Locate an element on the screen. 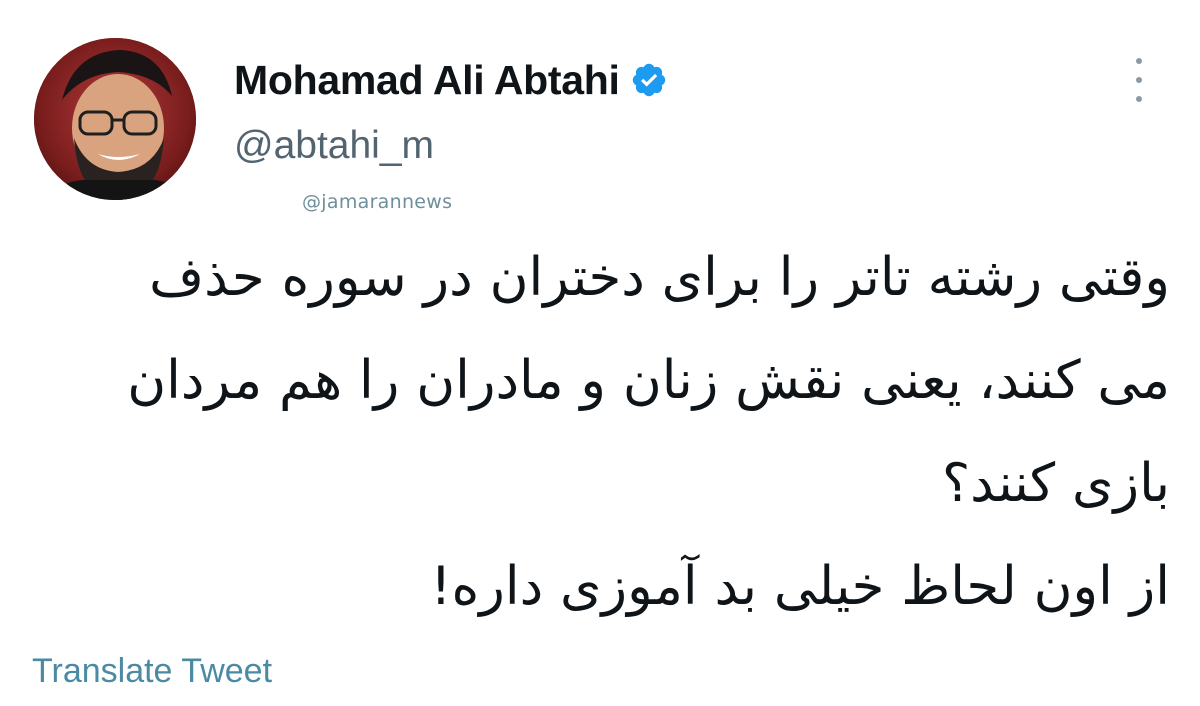 The width and height of the screenshot is (1200, 706). profile-photo is located at coordinates (115, 119).